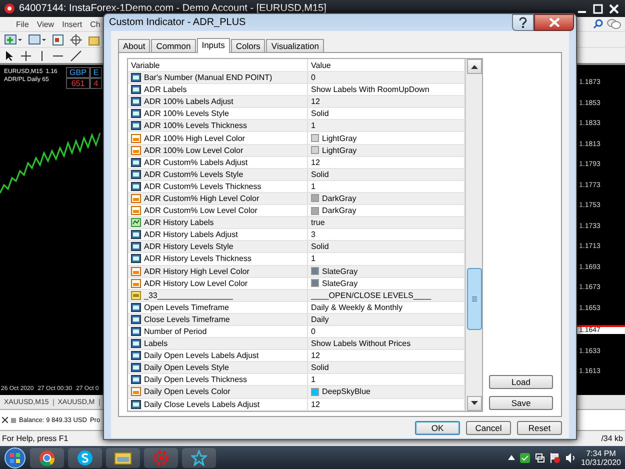  Describe the element at coordinates (598, 24) in the screenshot. I see `search-icon` at that location.